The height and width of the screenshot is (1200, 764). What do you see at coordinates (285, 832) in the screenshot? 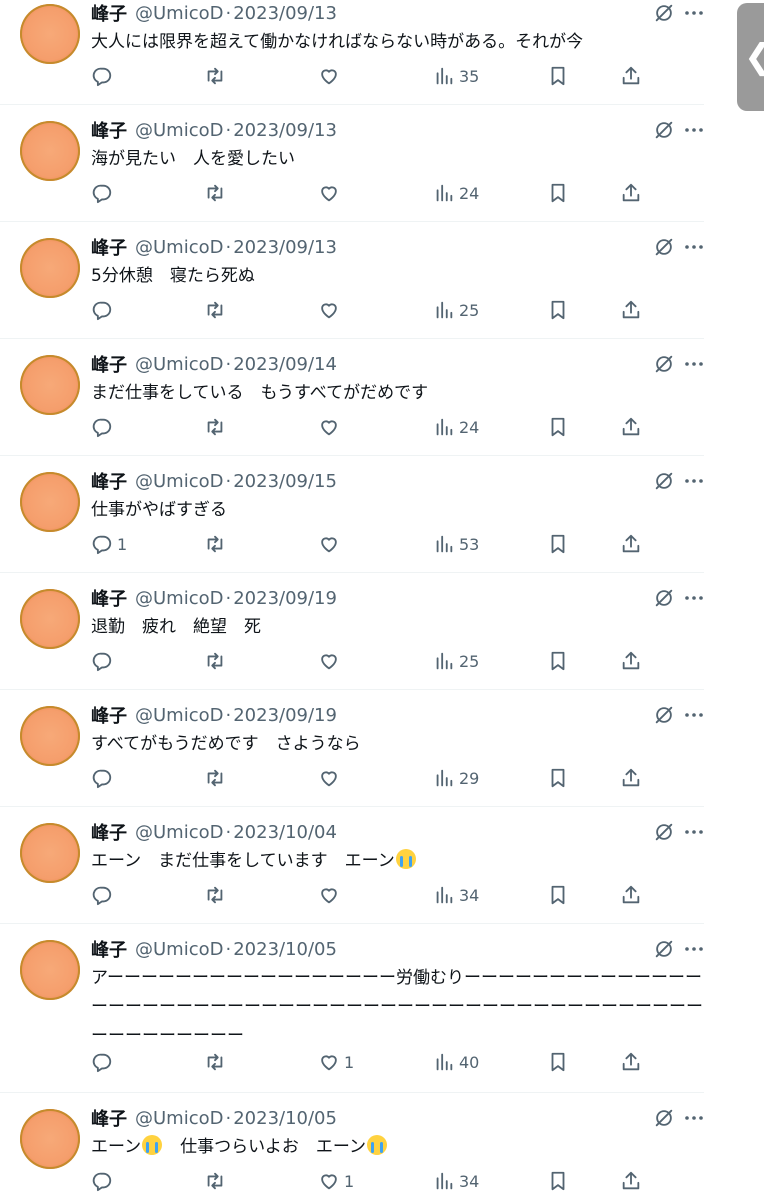
I see `tweet-date: 2023/10/04` at bounding box center [285, 832].